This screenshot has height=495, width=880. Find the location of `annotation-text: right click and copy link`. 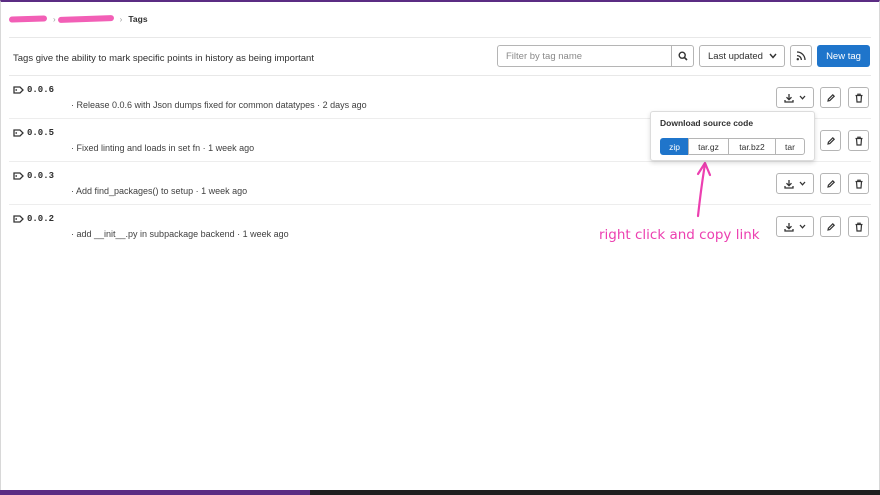

annotation-text: right click and copy link is located at coordinates (679, 235).